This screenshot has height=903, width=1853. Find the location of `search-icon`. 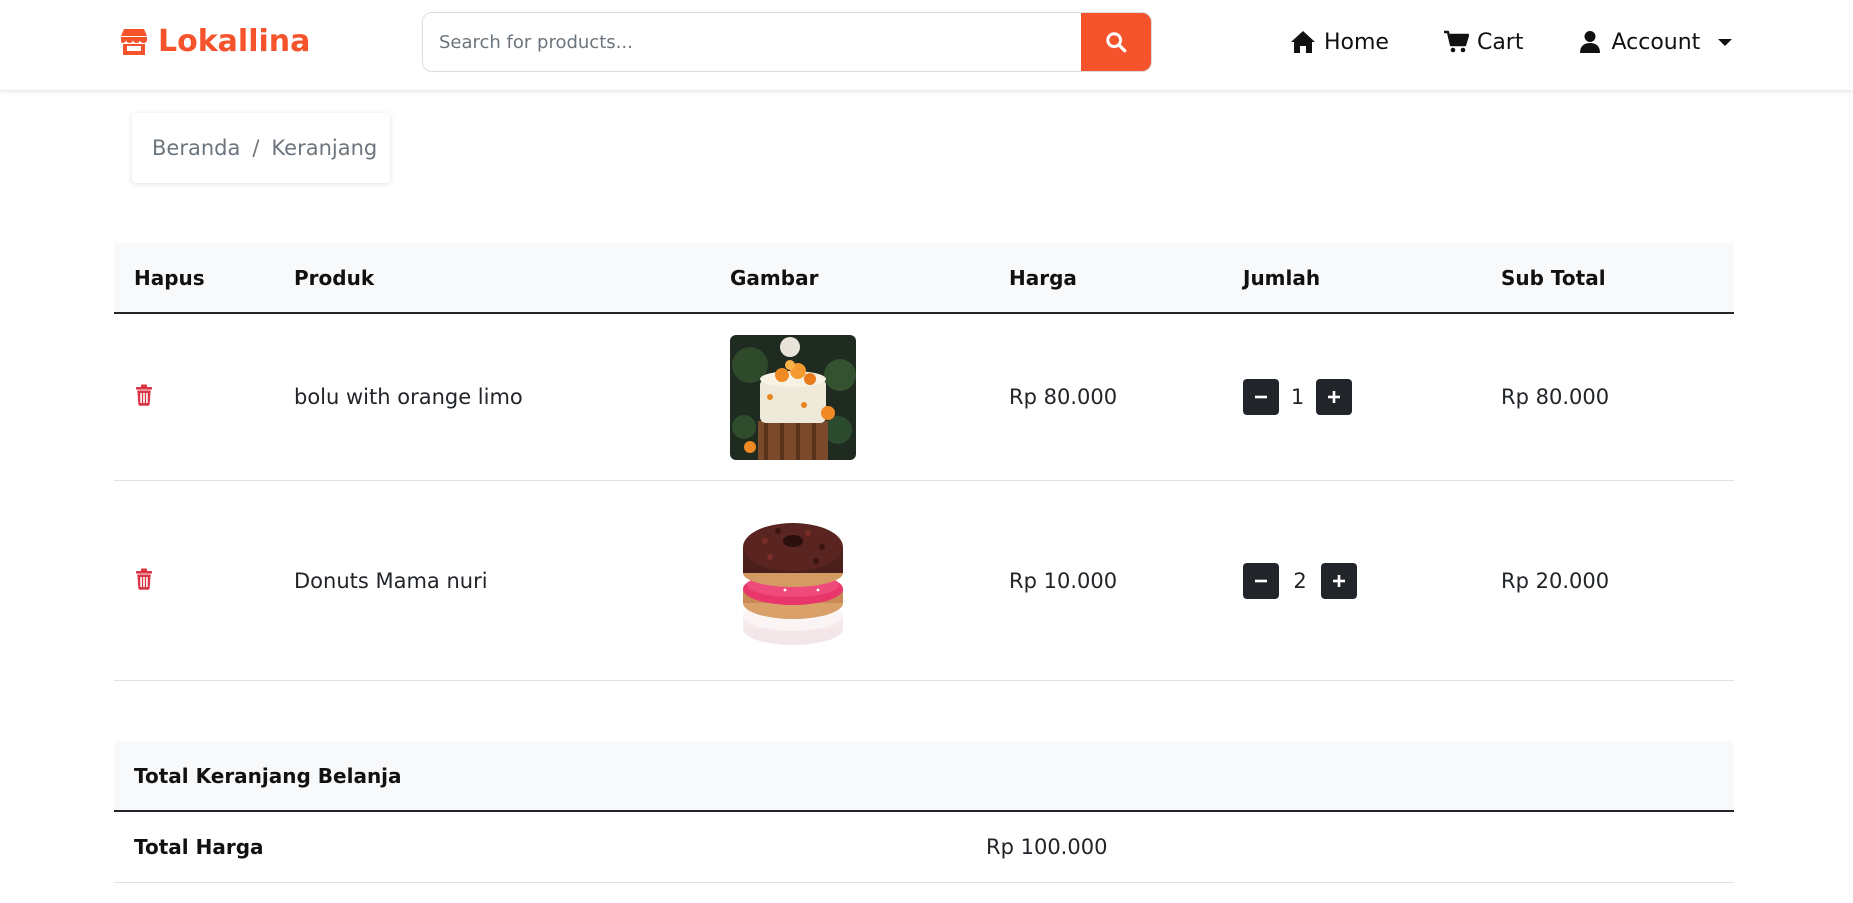

search-icon is located at coordinates (1116, 42).